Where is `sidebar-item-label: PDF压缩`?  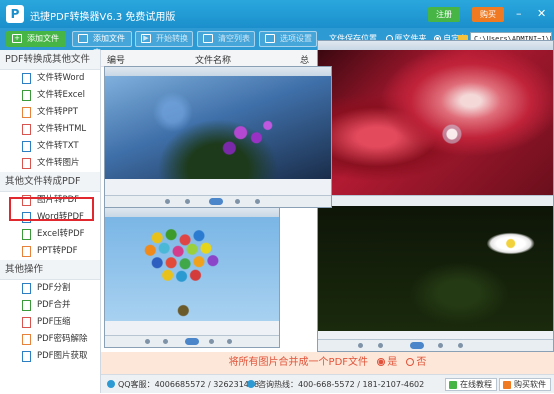 sidebar-item-label: PDF压缩 is located at coordinates (54, 322).